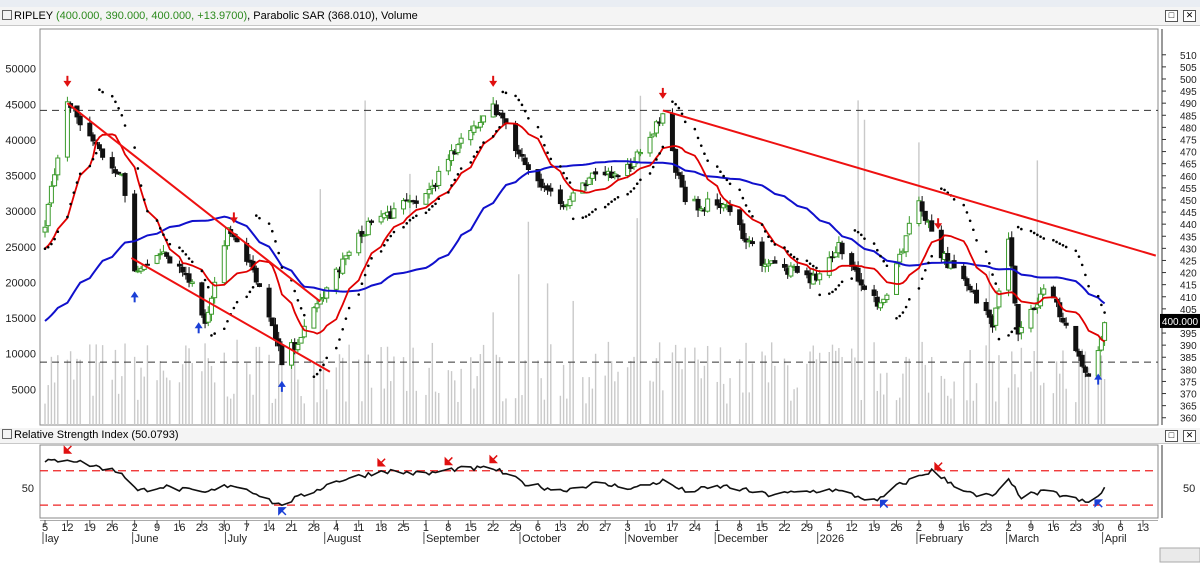  I want to click on price-tick-label: 440, so click(1188, 225).